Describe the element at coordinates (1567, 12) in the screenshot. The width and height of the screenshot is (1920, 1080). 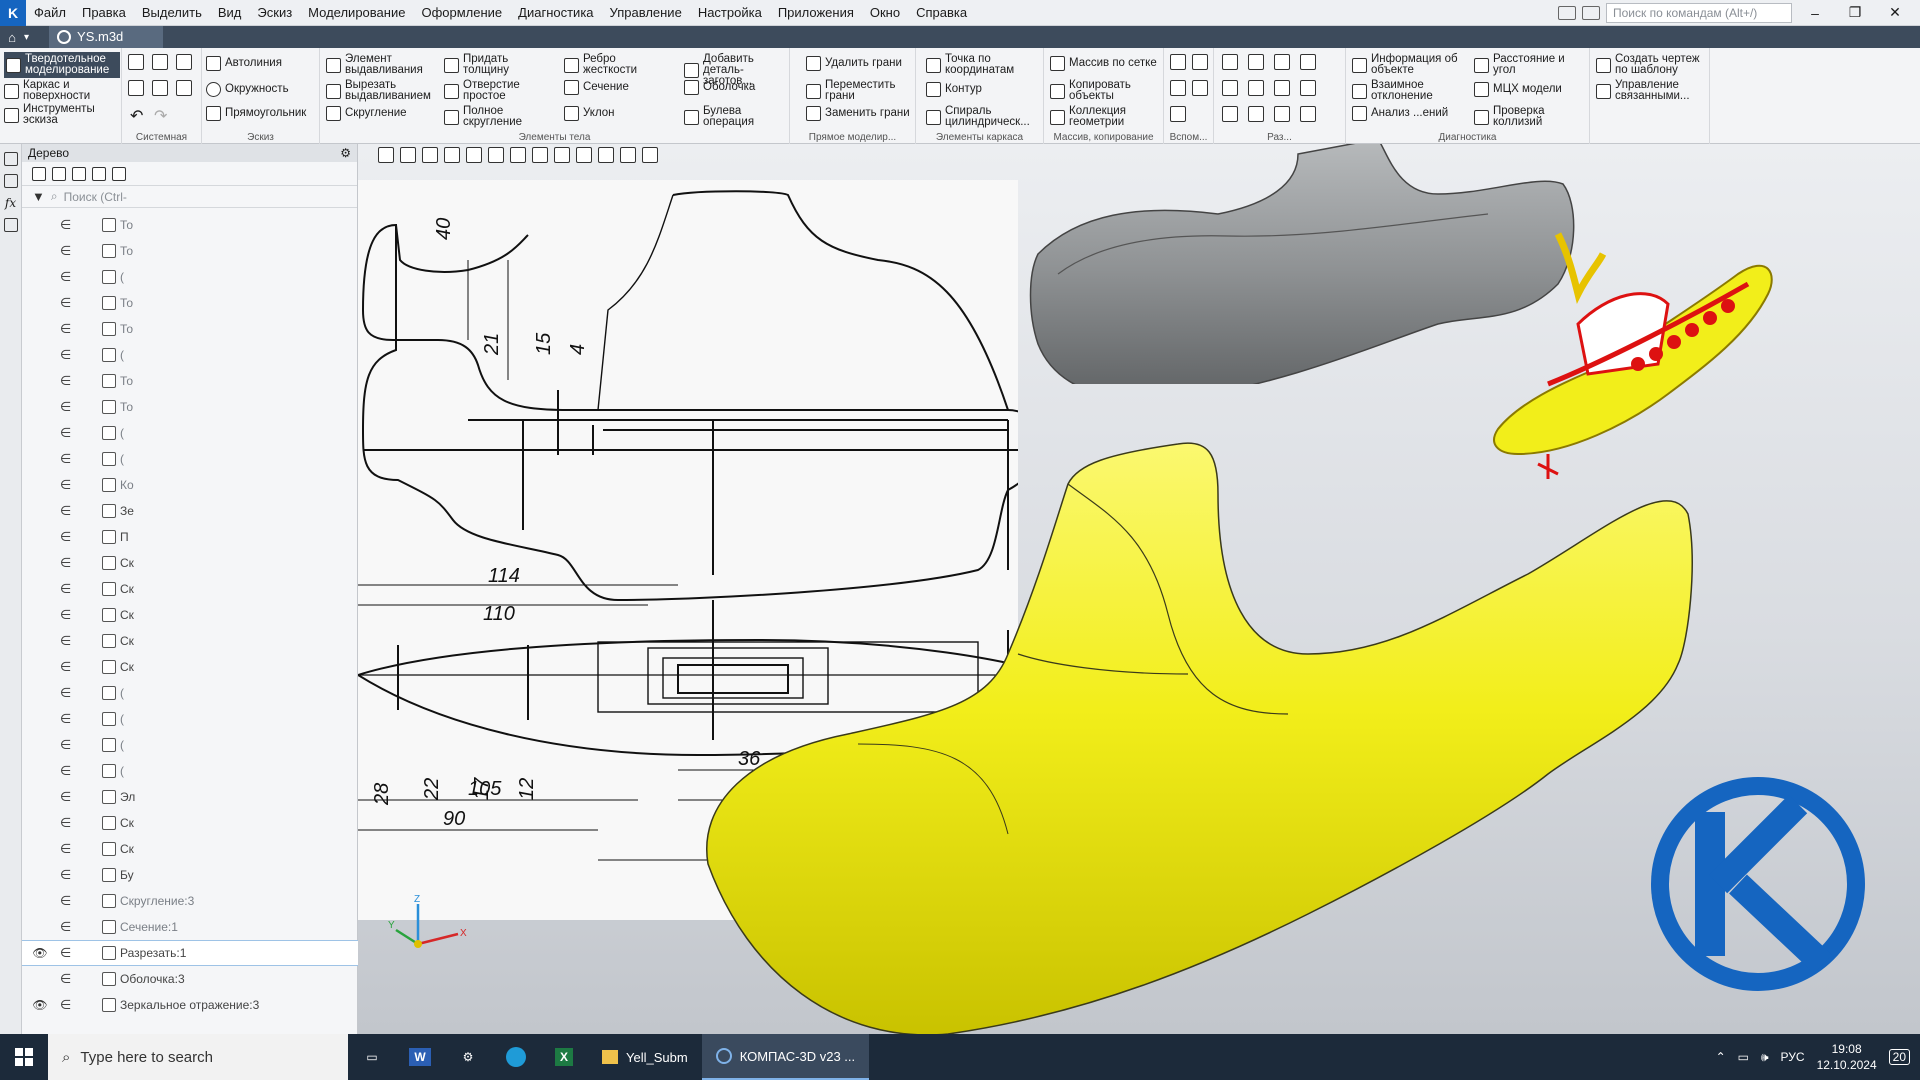
I see `panel-toggle-icon` at that location.